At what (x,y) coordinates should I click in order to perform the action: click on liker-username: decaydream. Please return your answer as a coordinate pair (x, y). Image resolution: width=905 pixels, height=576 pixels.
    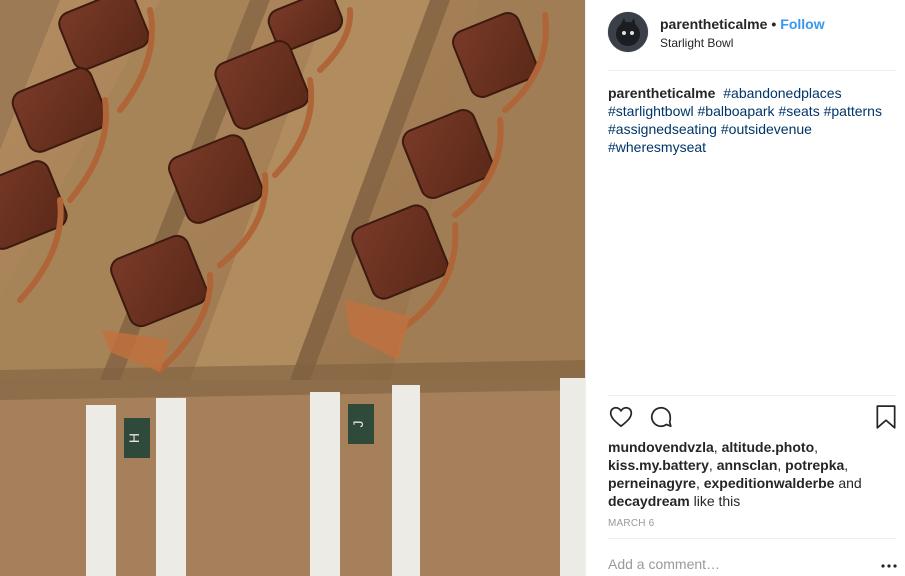
    Looking at the image, I should click on (649, 501).